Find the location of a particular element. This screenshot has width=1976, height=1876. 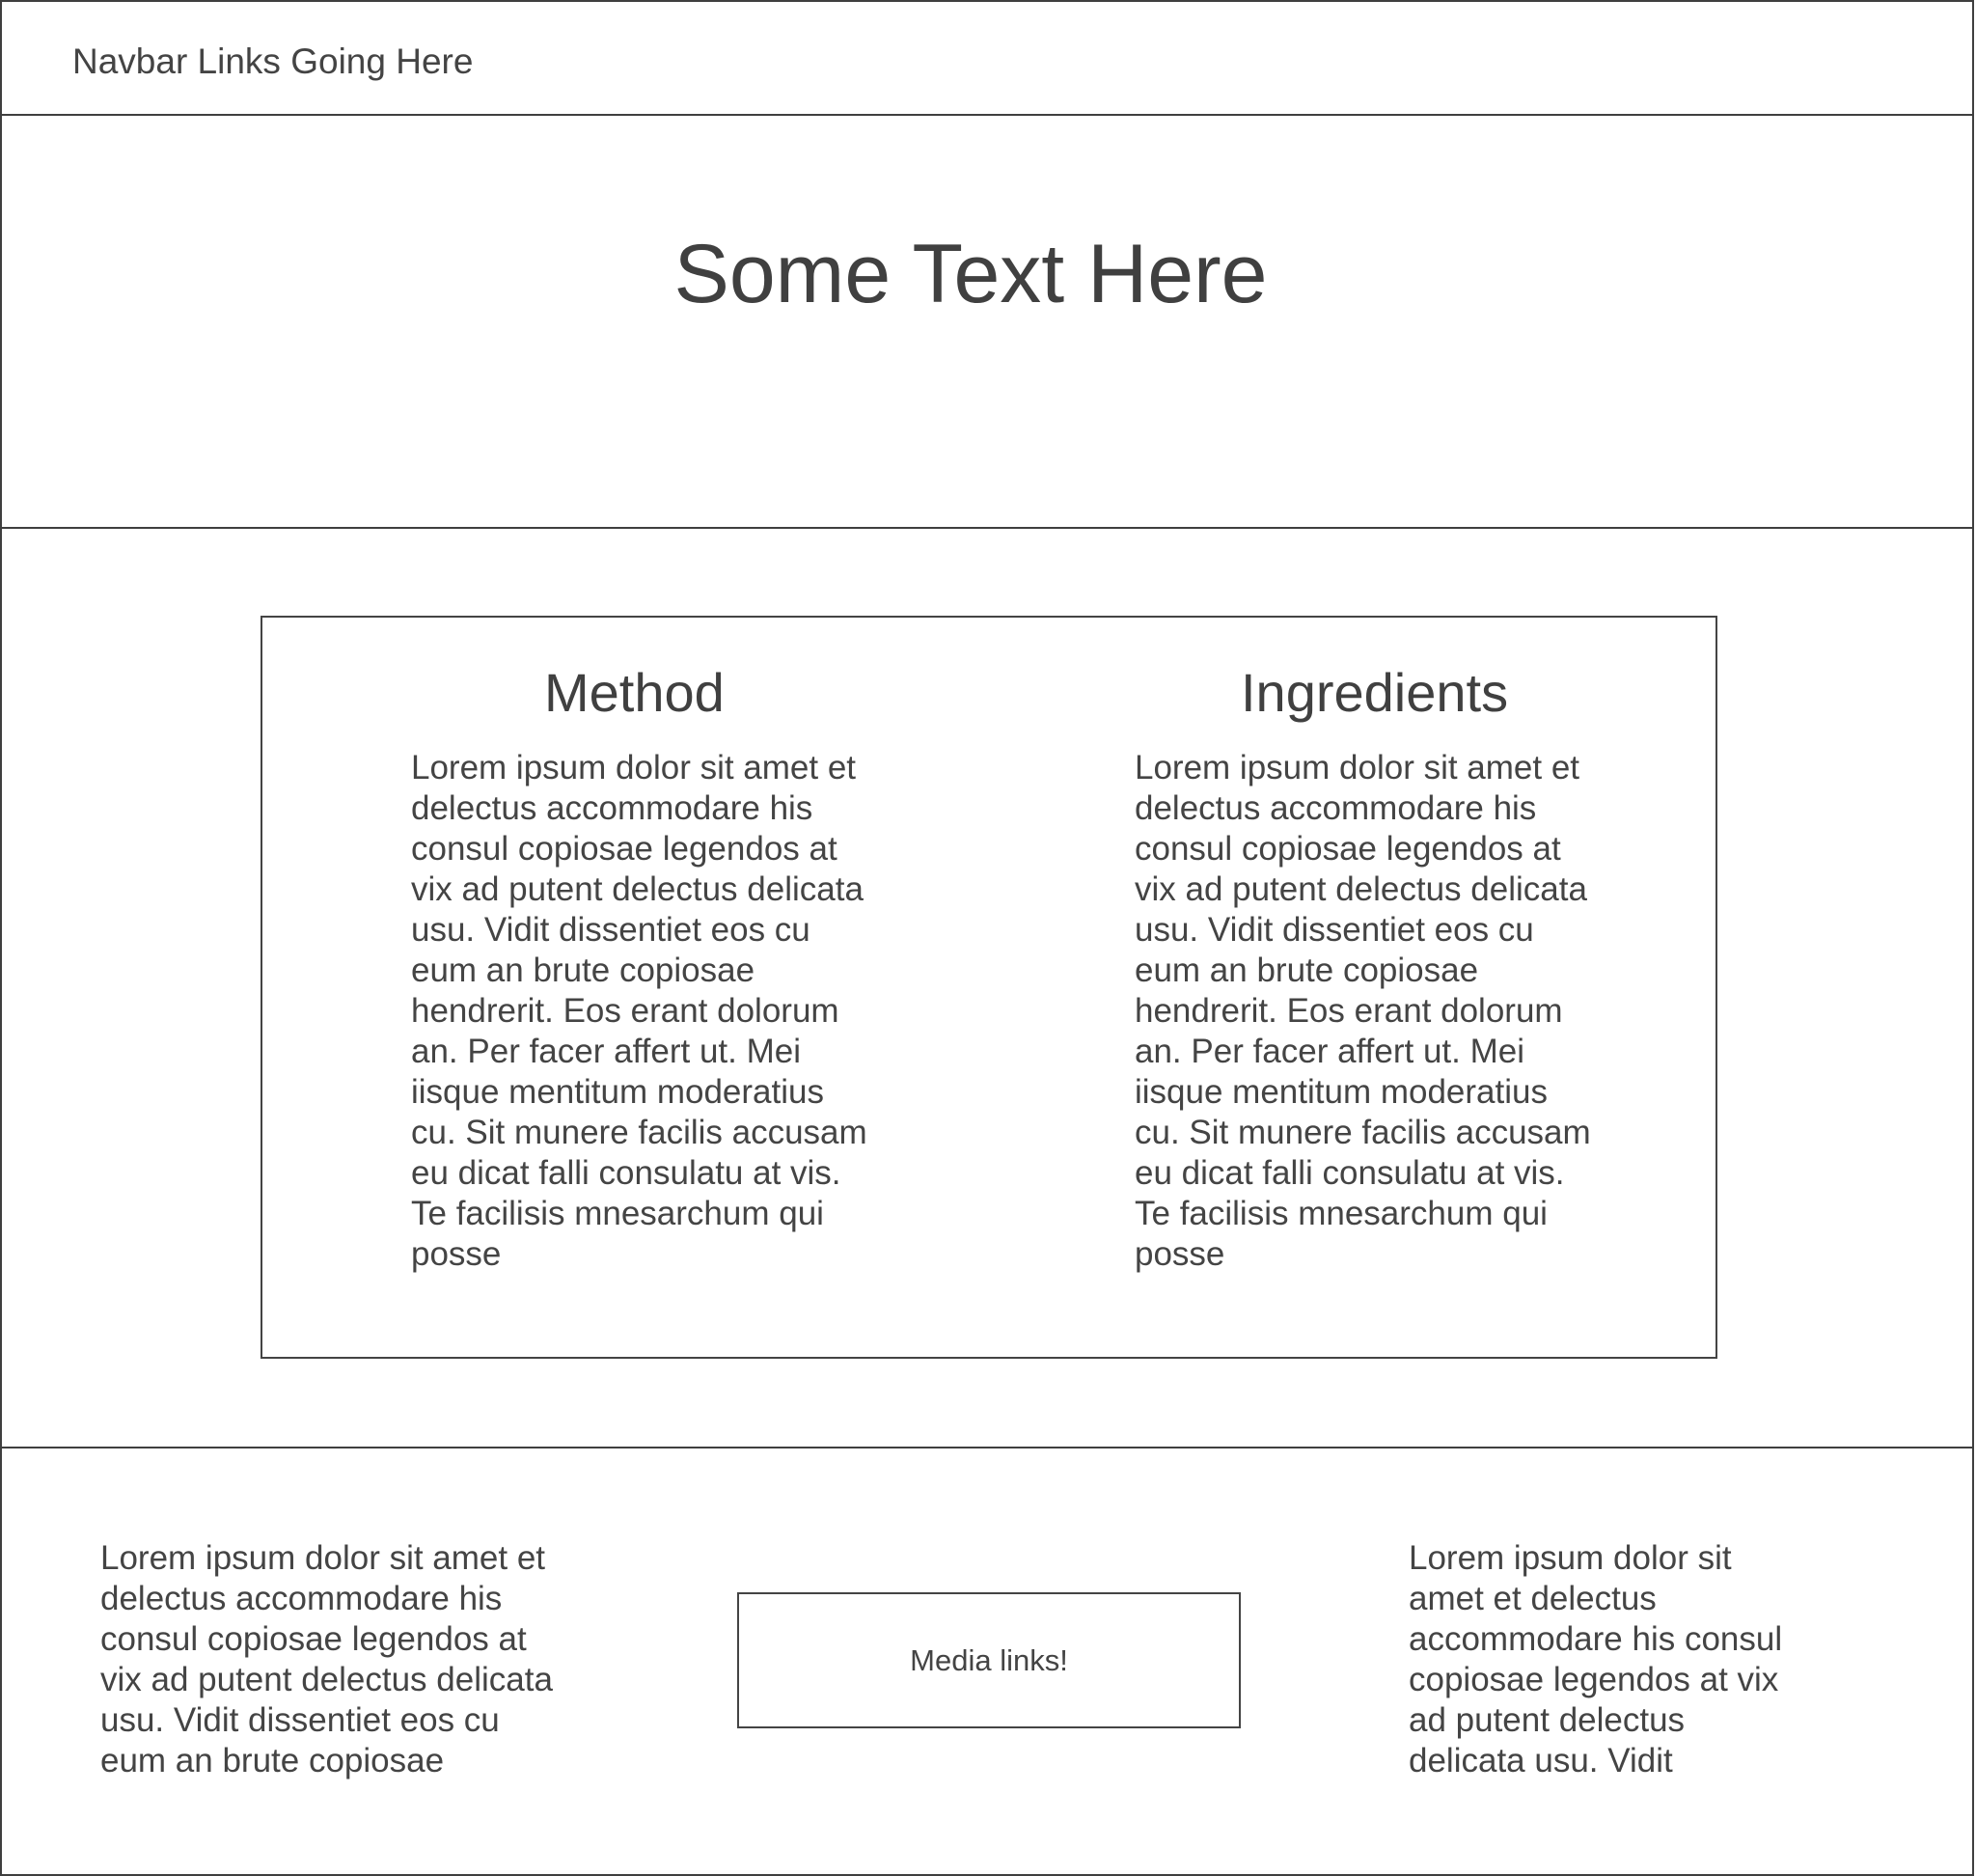

method-heading: Method is located at coordinates (634, 692).